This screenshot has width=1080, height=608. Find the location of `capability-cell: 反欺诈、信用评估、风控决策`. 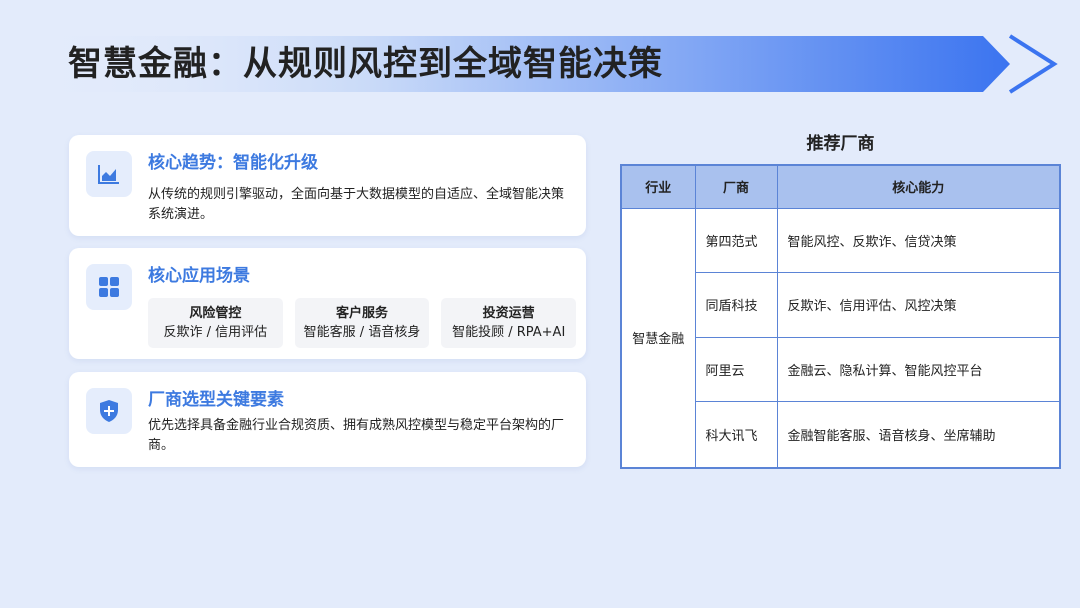

capability-cell: 反欺诈、信用评估、风控决策 is located at coordinates (918, 305).